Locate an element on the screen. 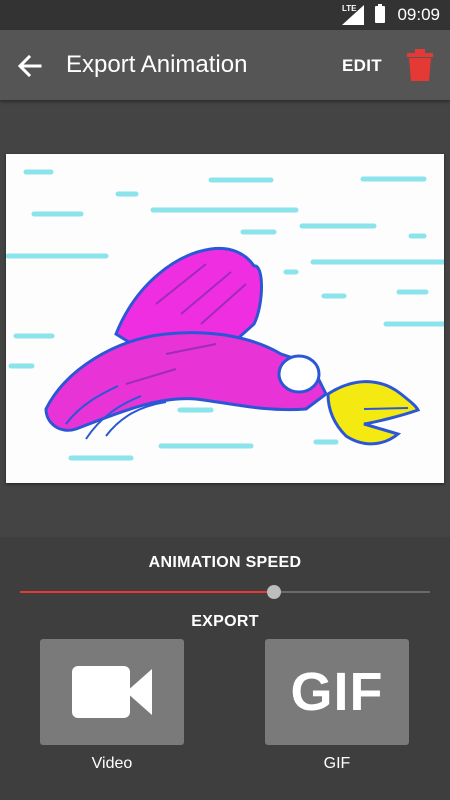  trash-icon is located at coordinates (420, 65).